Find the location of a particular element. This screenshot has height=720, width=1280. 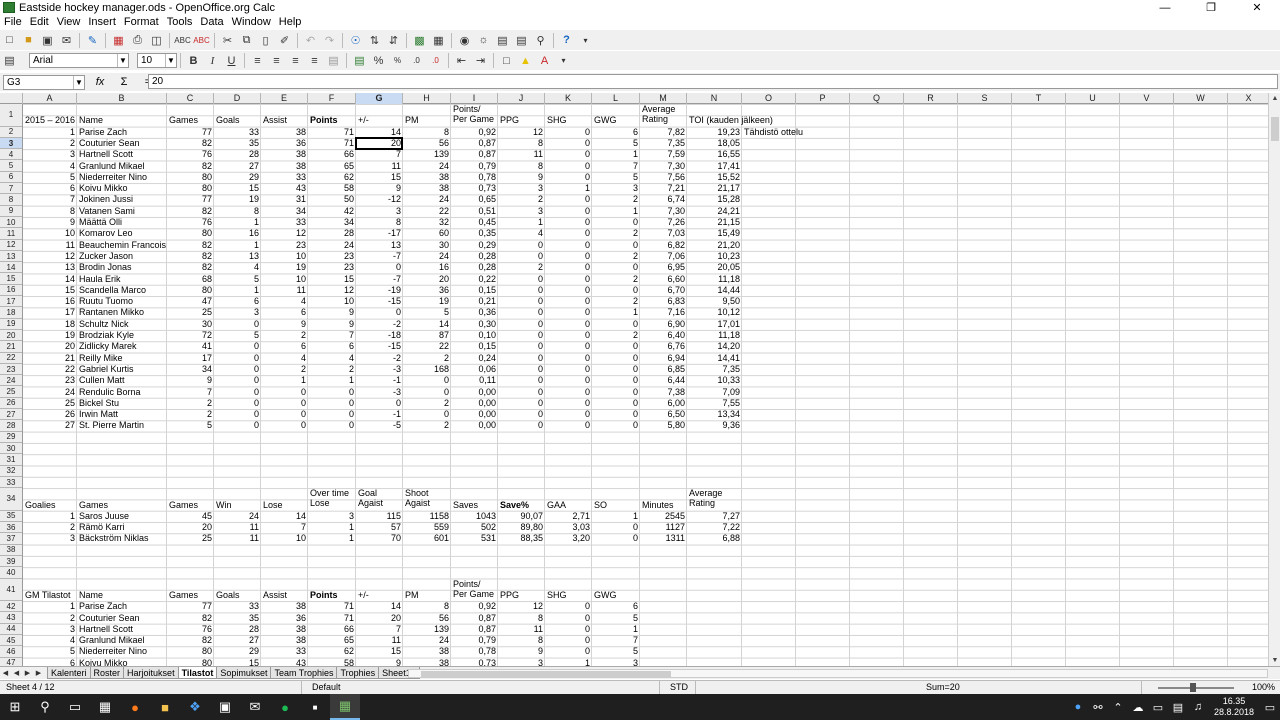

sheet-tab-kalenteri: Kalenteri is located at coordinates (69, 673).